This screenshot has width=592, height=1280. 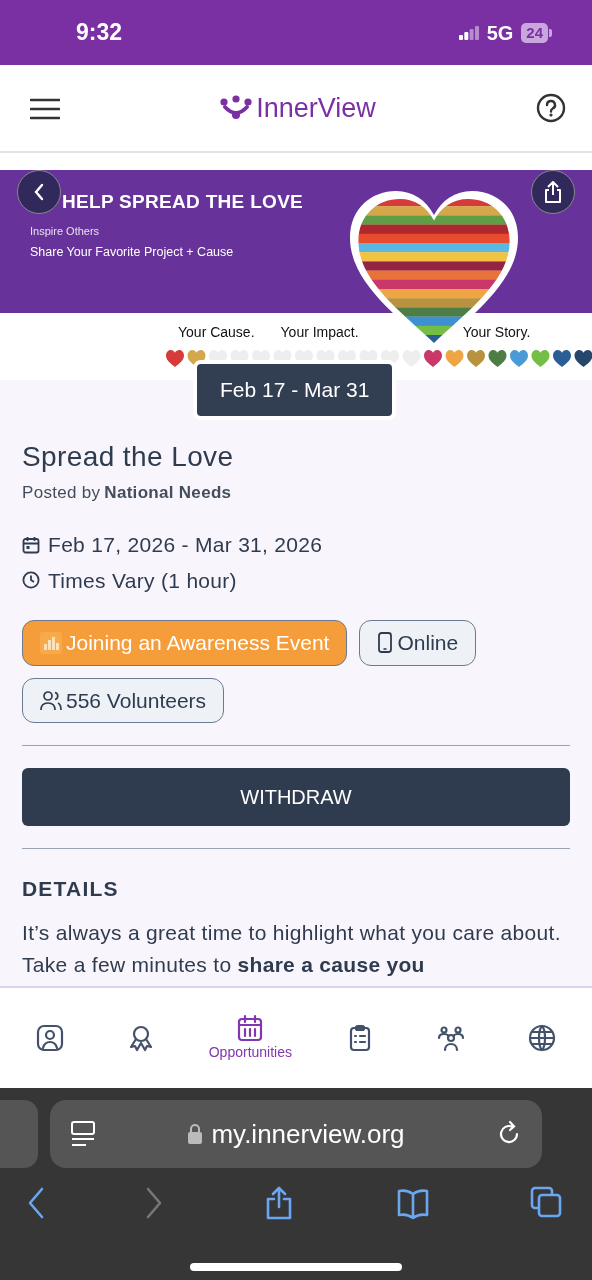 What do you see at coordinates (65, 231) in the screenshot?
I see `banner-subtitle: Inspire Others` at bounding box center [65, 231].